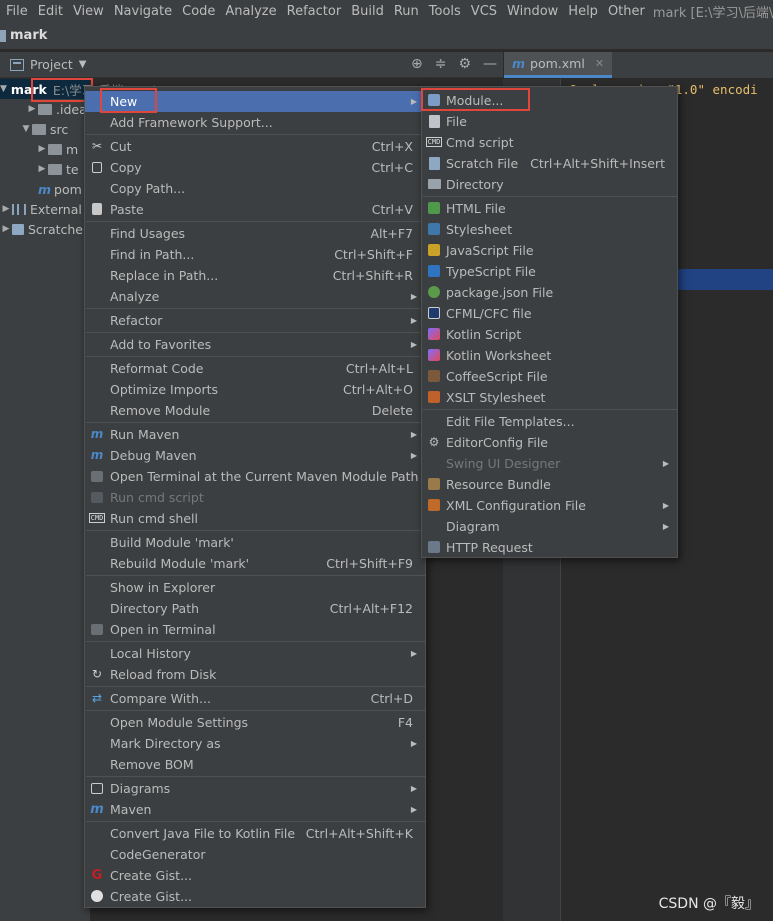 The height and width of the screenshot is (921, 773). What do you see at coordinates (255, 209) in the screenshot?
I see `menu-item-paste: Paste Ctrl+V` at bounding box center [255, 209].